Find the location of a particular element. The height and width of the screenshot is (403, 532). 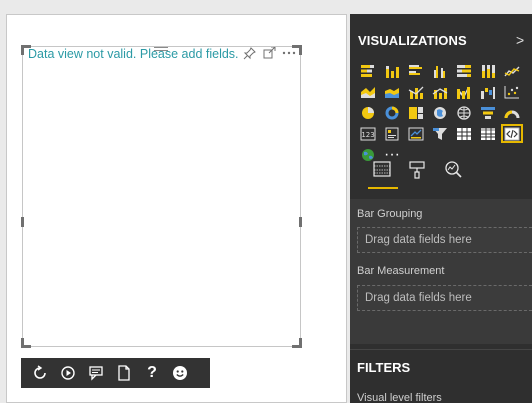

filters-header: FILTERS is located at coordinates (383, 367).